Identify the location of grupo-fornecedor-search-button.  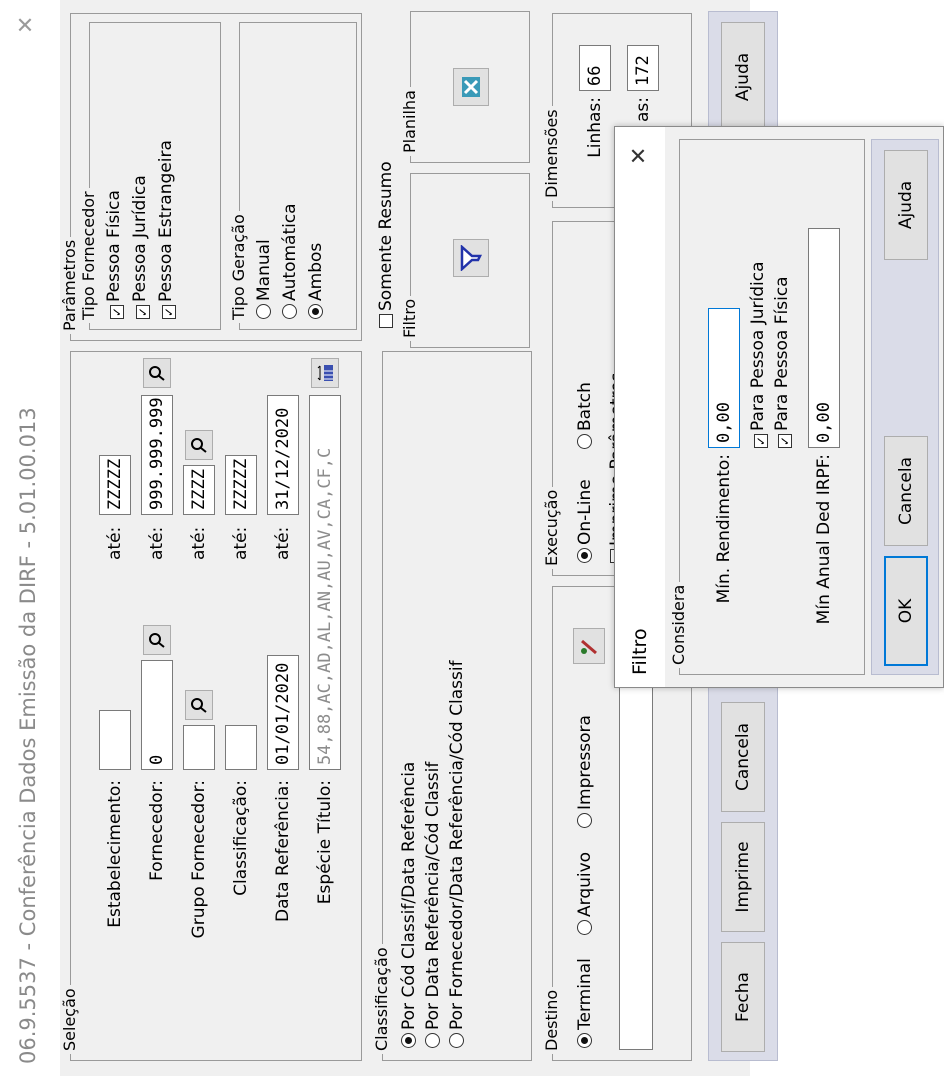
(199, 705).